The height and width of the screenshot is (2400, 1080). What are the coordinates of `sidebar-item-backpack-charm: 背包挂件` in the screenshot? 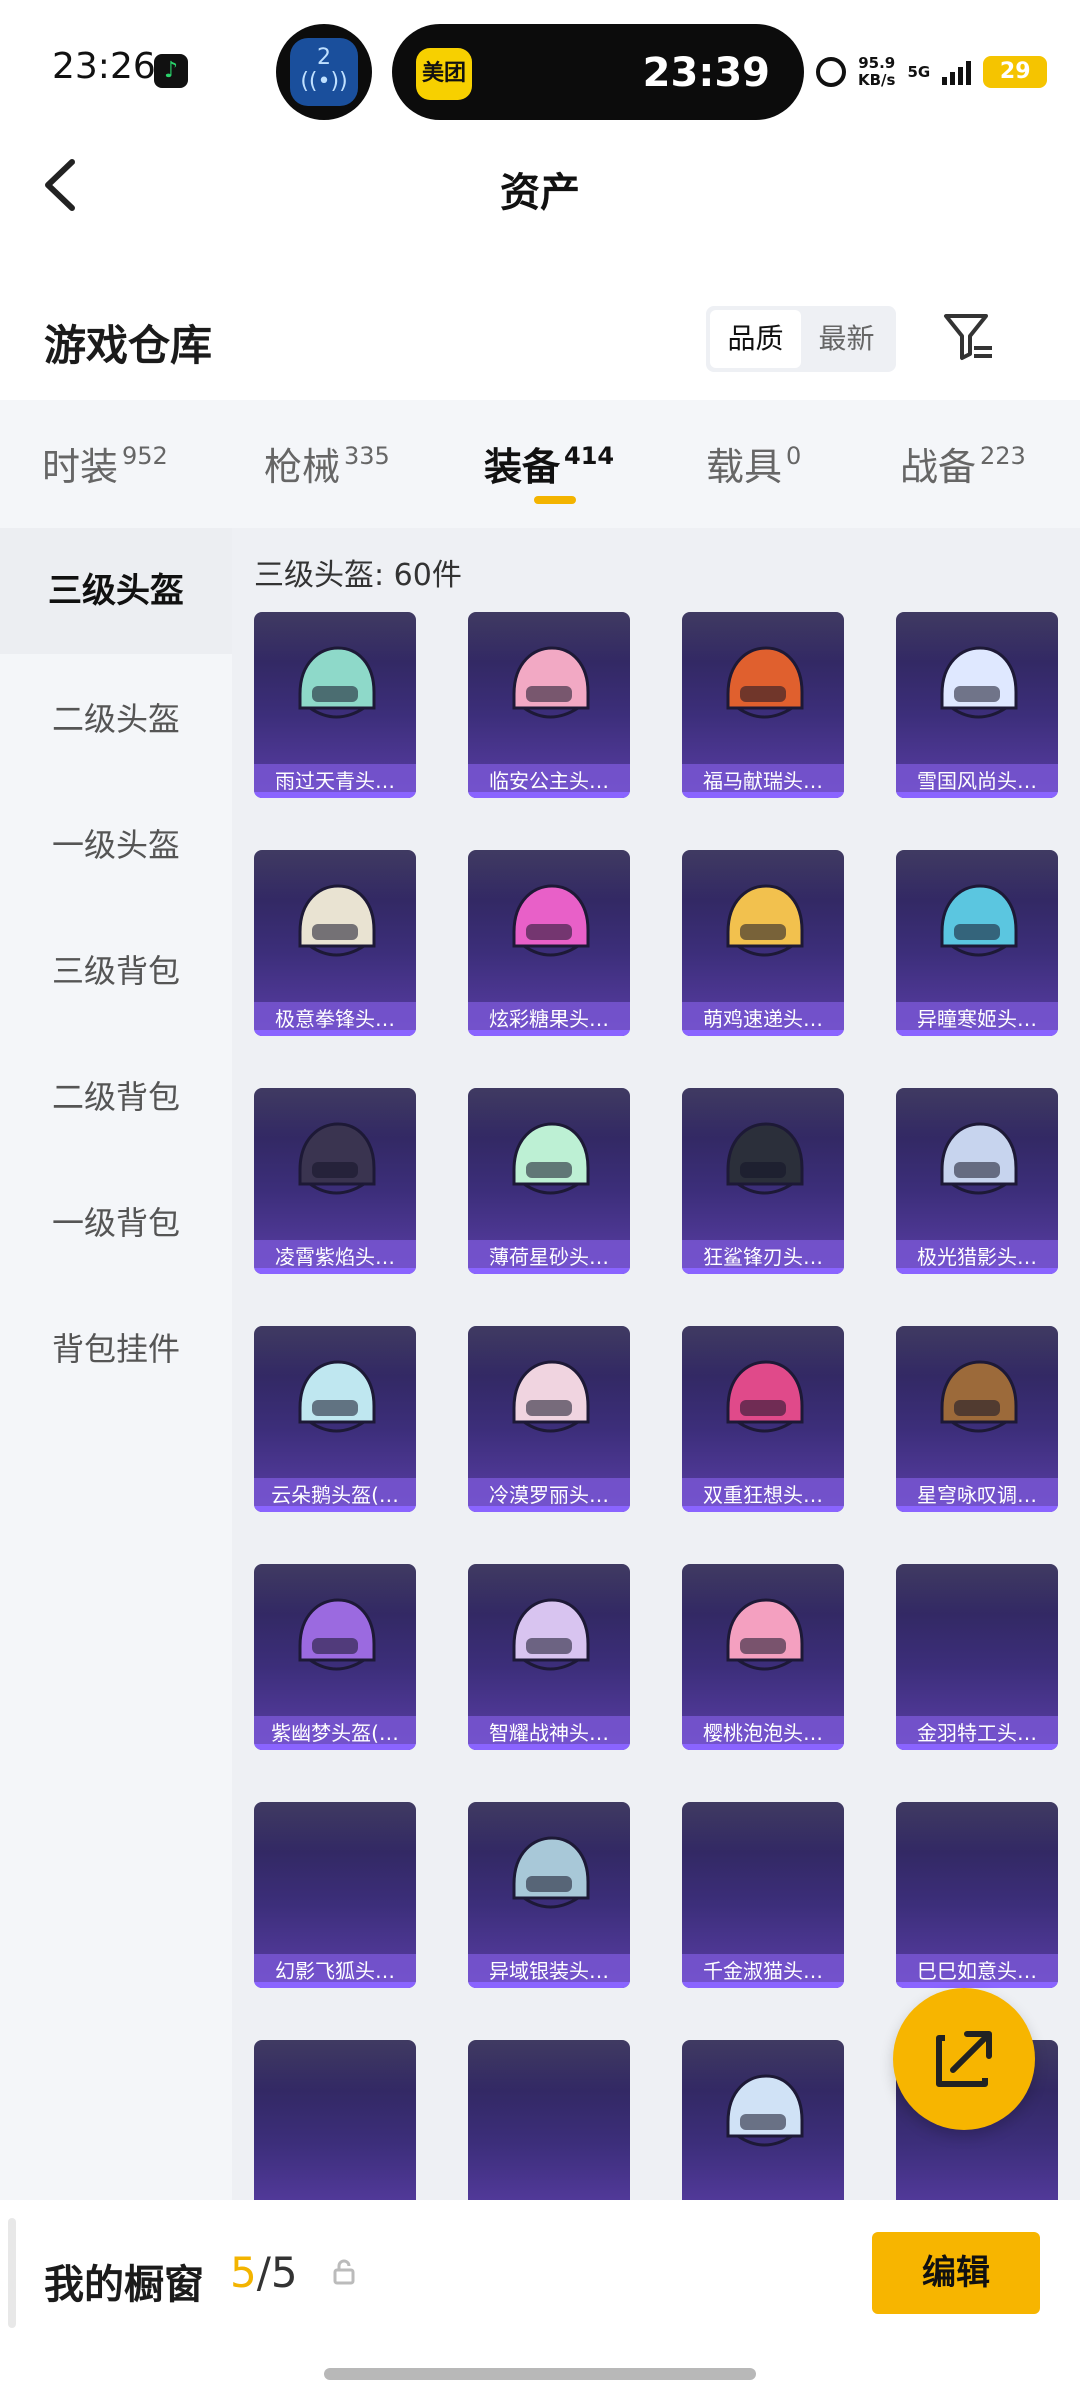 It's located at (116, 1349).